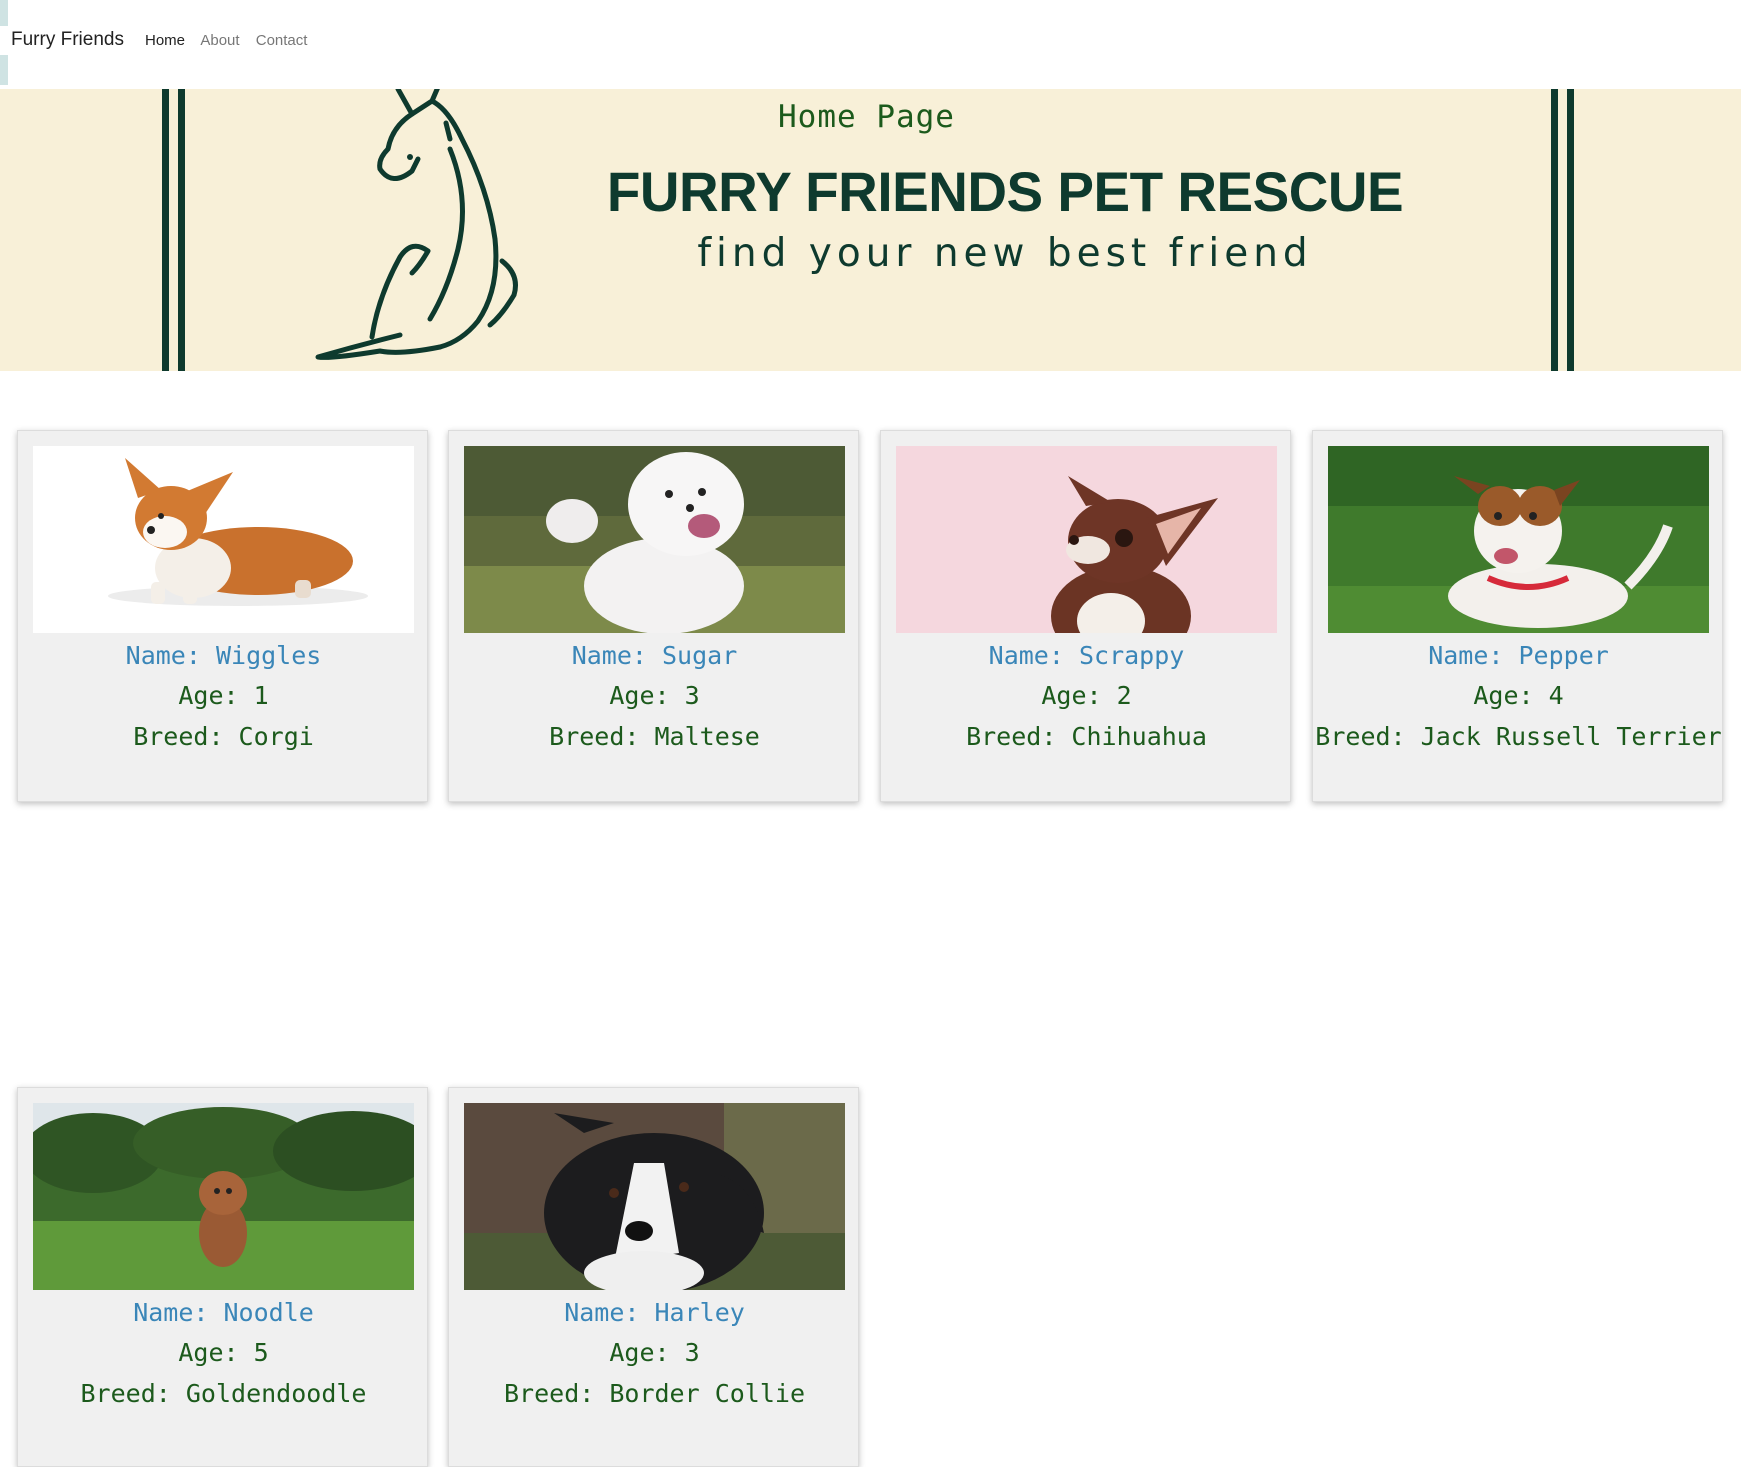 This screenshot has width=1741, height=1467. Describe the element at coordinates (223, 655) in the screenshot. I see `pet-name: Name: Wiggles` at that location.